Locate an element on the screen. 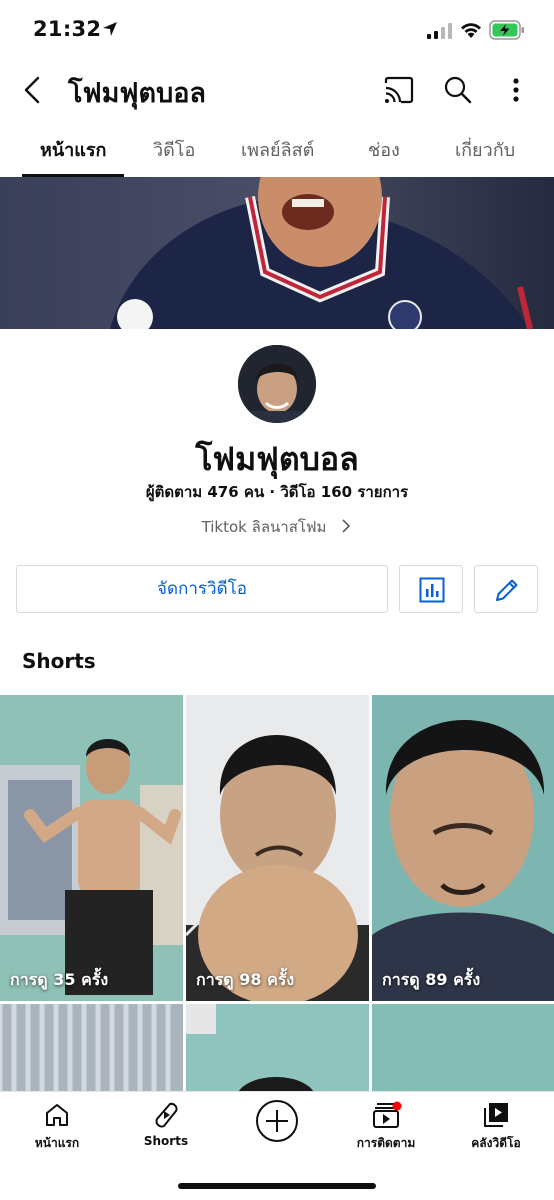 This screenshot has height=1200, width=554. more-vert-icon is located at coordinates (516, 90).